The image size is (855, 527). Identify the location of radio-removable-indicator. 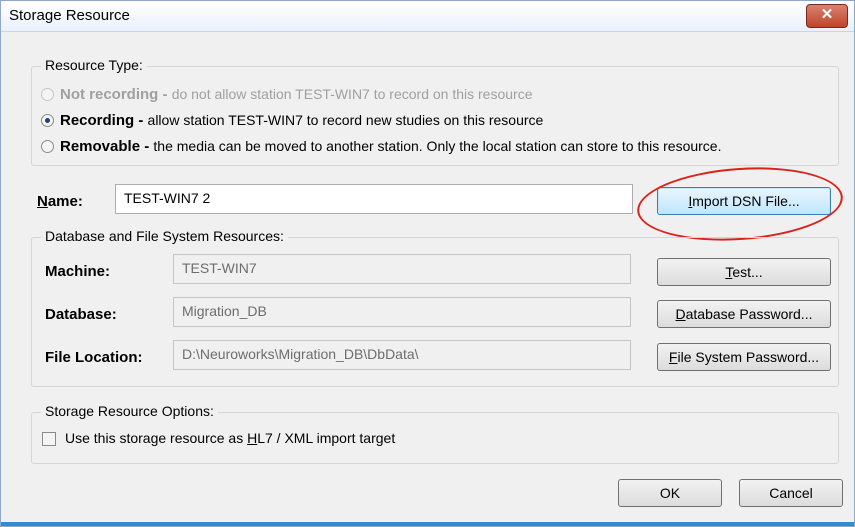
(47, 146).